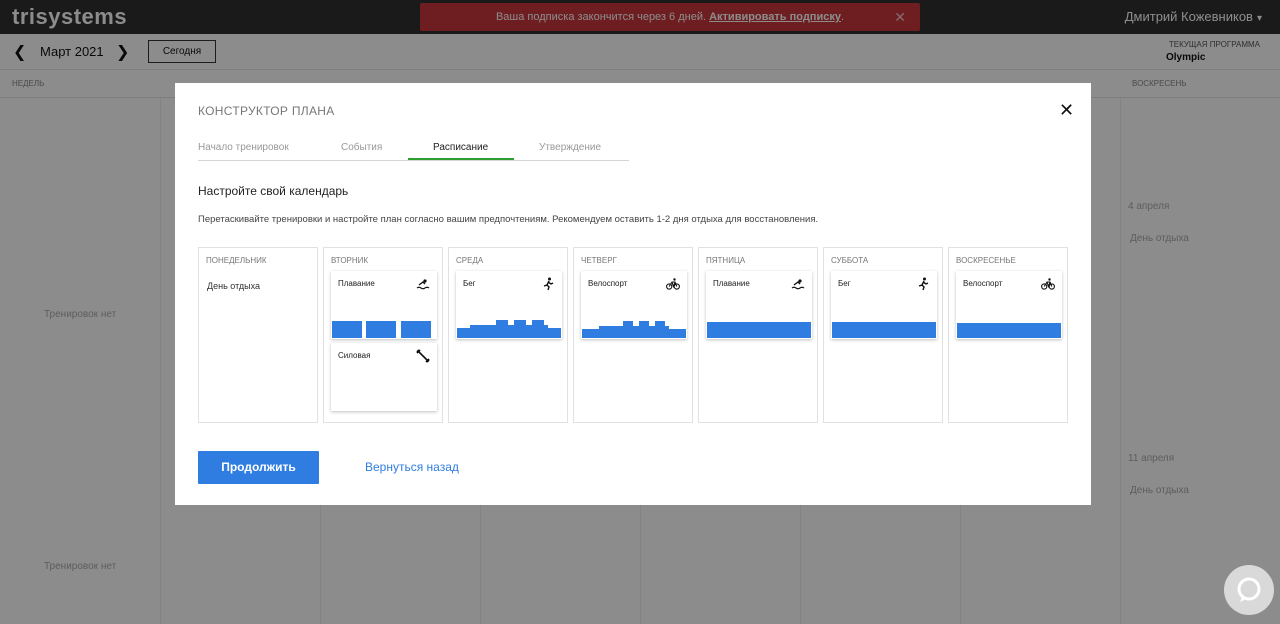 The image size is (1280, 624). I want to click on day-name: ПЯТНИЦА, so click(726, 260).